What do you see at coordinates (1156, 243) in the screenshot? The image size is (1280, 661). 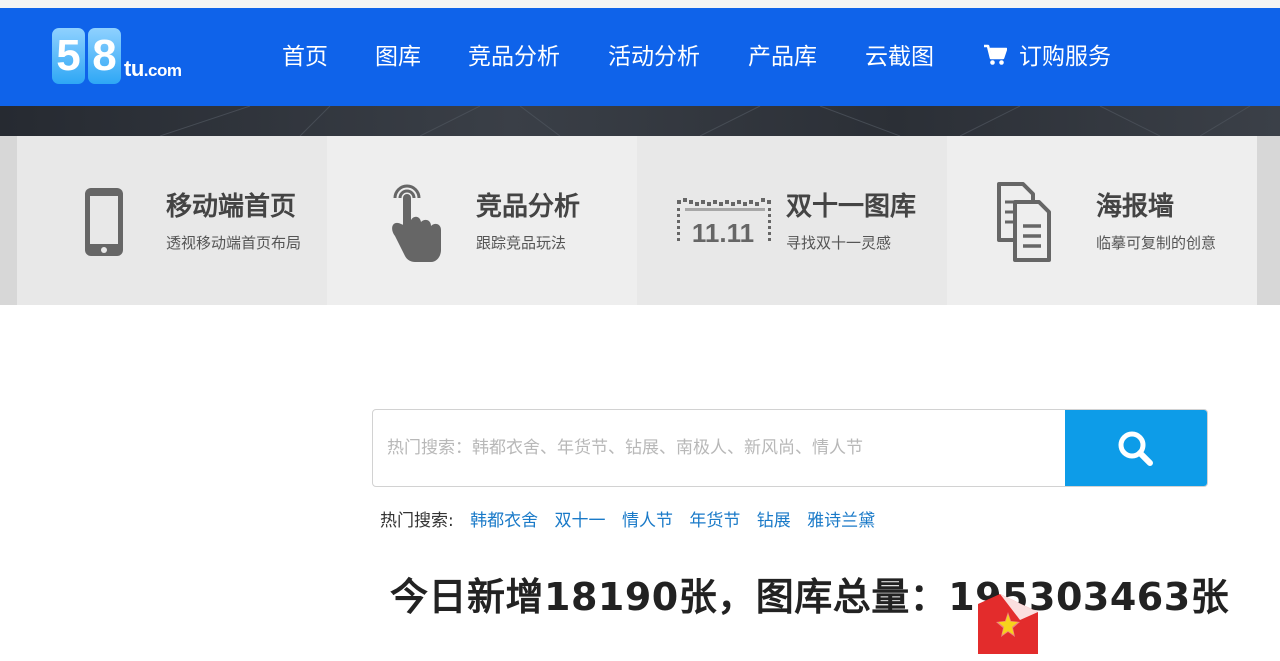 I see `feature-subtitle: 临摹可复制的创意` at bounding box center [1156, 243].